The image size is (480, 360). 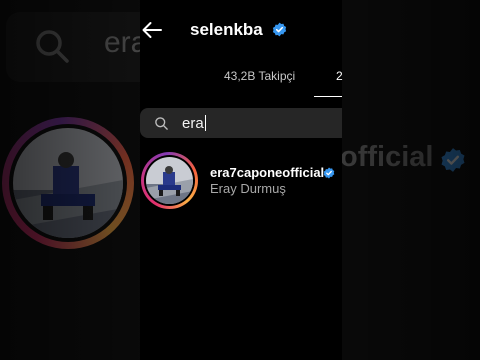 What do you see at coordinates (241, 123) in the screenshot?
I see `search-input: era` at bounding box center [241, 123].